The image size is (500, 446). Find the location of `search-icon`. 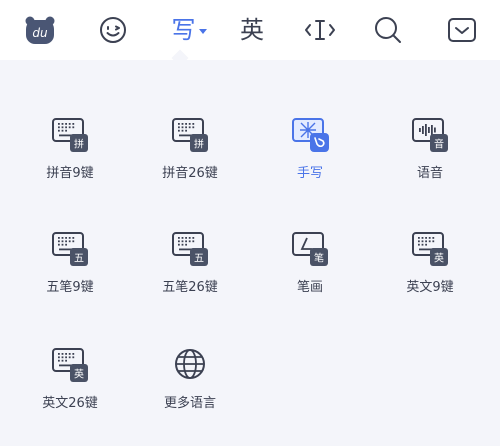

search-icon is located at coordinates (388, 30).